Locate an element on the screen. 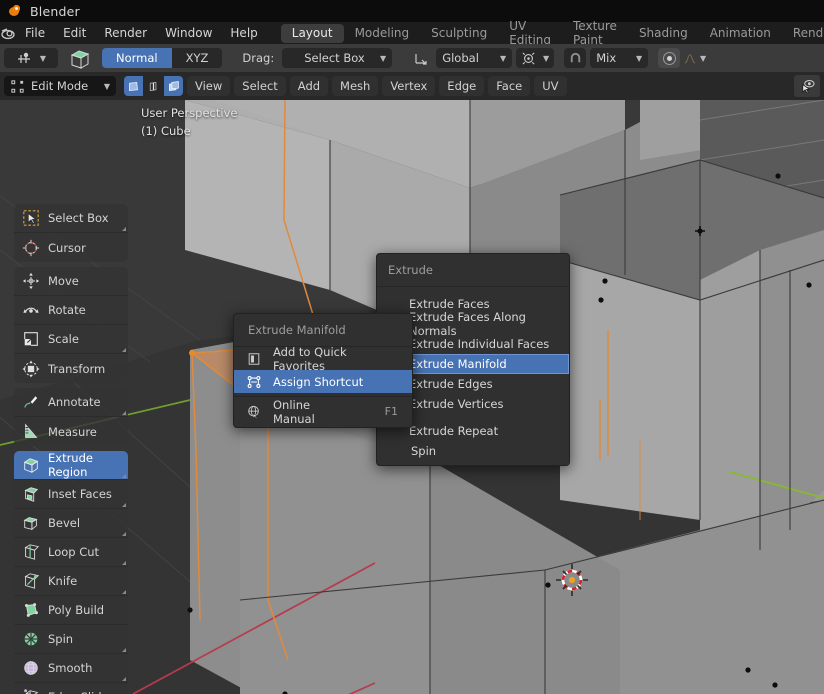 The width and height of the screenshot is (824, 694). interaction-mode-dropdown: Edit Mode ▼ is located at coordinates (60, 86).